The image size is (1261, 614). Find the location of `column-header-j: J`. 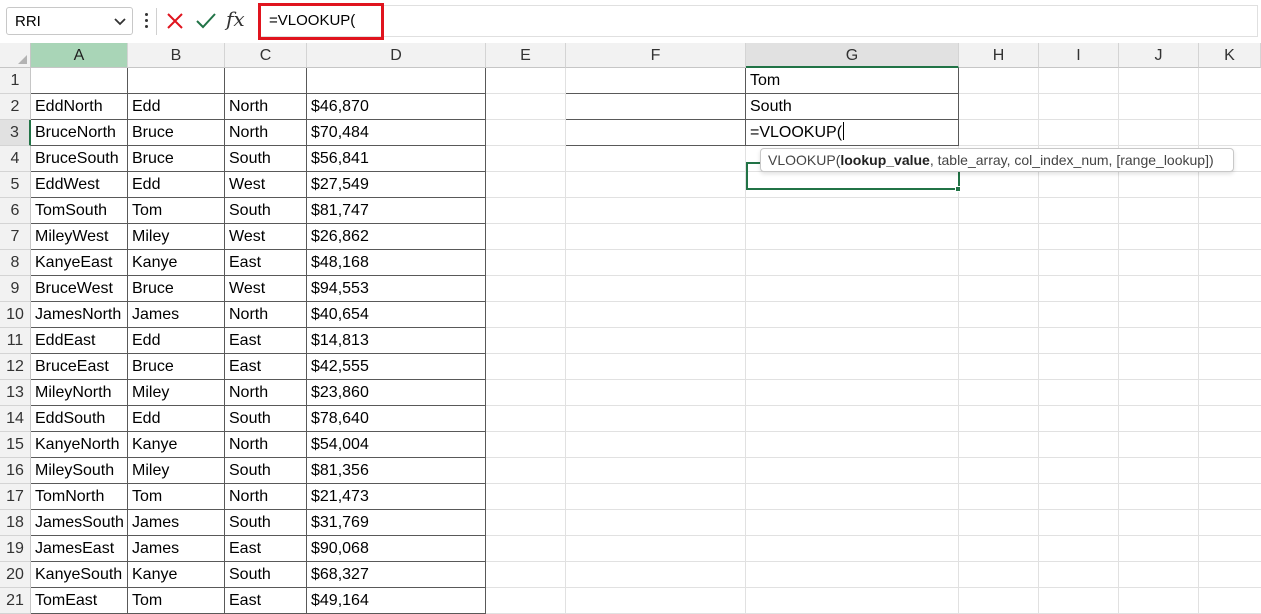

column-header-j: J is located at coordinates (1159, 55).